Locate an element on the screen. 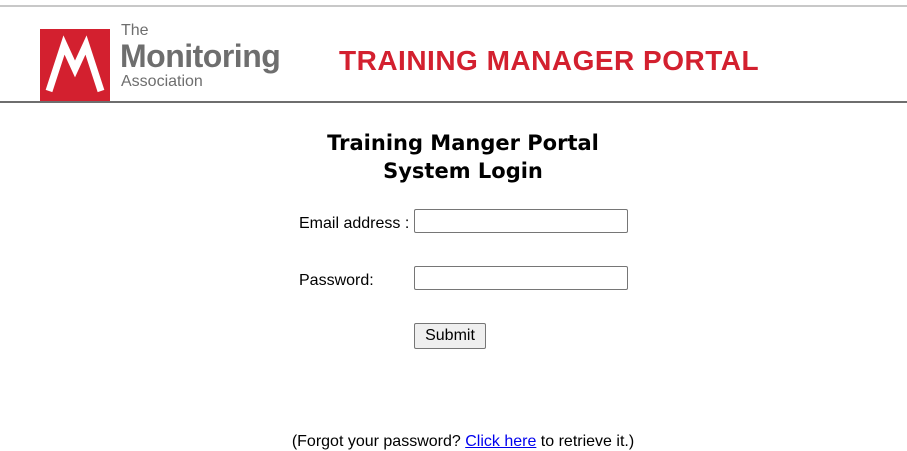 The height and width of the screenshot is (451, 907). logo-text-association: Association is located at coordinates (162, 81).